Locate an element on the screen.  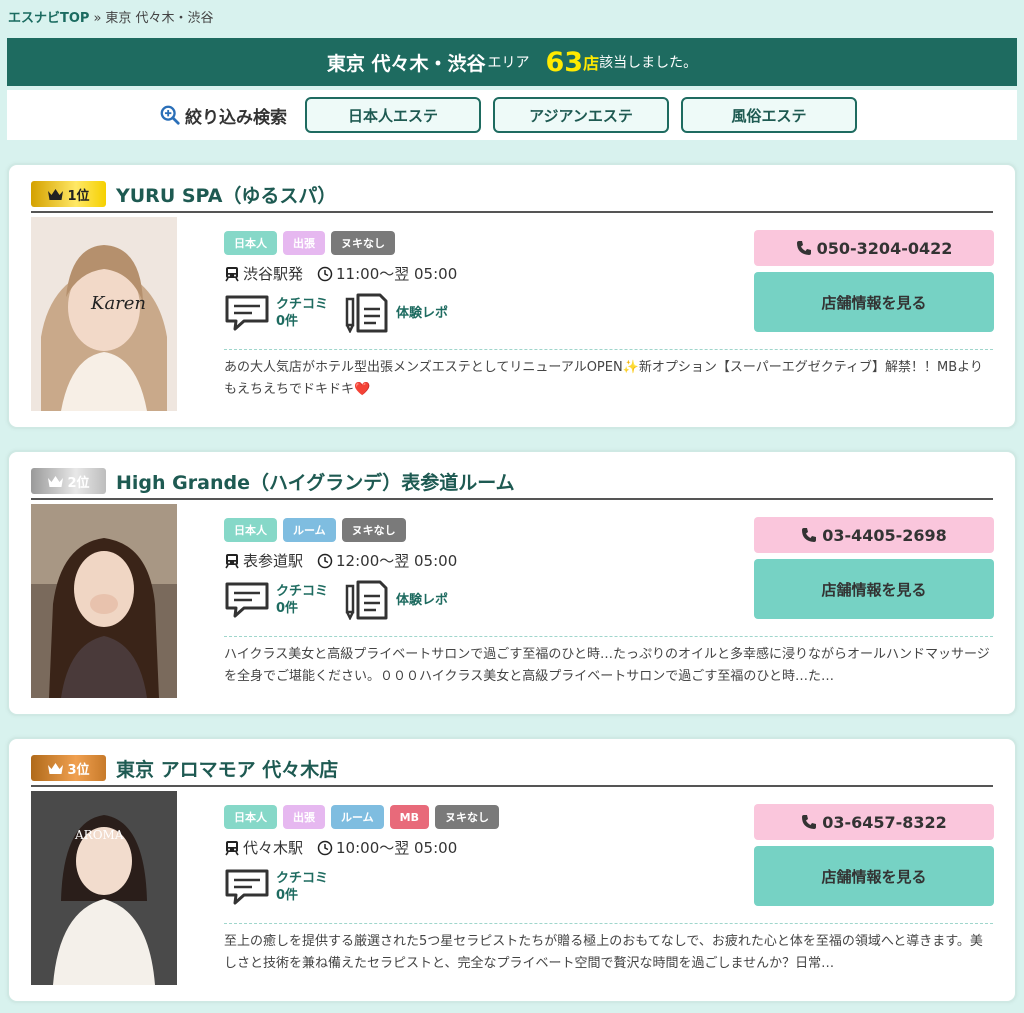
shop-name-link: High Grande（ハイグランデ）表参道ルーム is located at coordinates (315, 481).